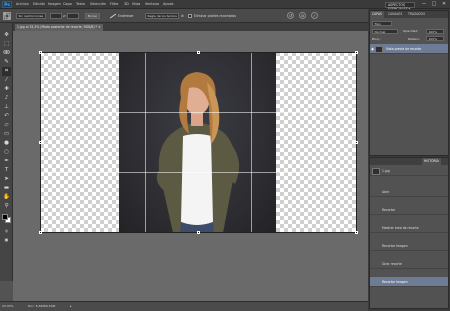  Describe the element at coordinates (400, 6) in the screenshot. I see `workspace-switcher: ASPECTOS ESENCIALES ▾` at that location.